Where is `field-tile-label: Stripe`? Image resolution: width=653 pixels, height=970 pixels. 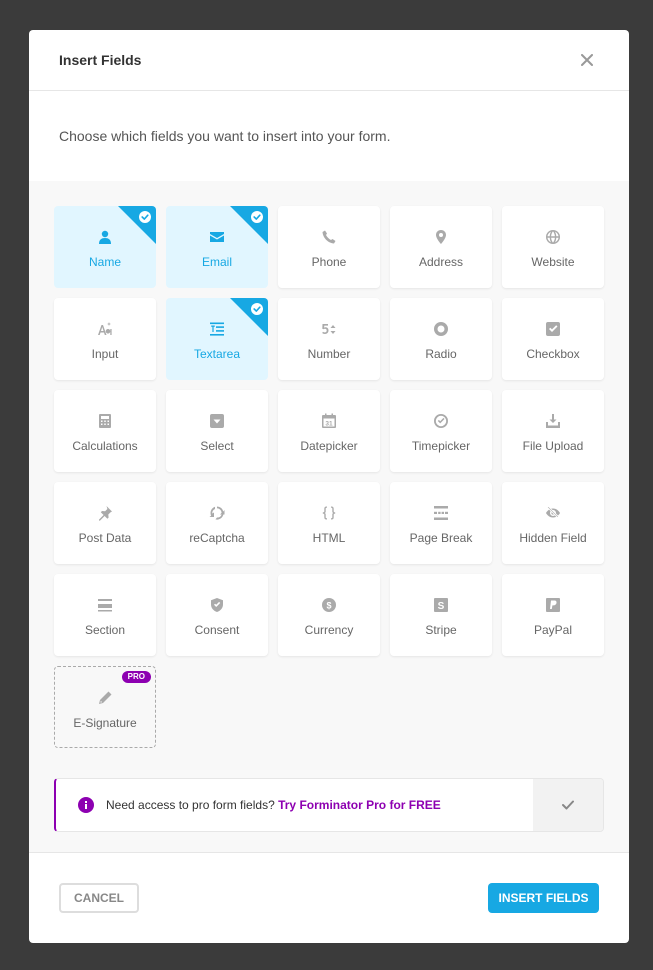
field-tile-label: Stripe is located at coordinates (441, 630).